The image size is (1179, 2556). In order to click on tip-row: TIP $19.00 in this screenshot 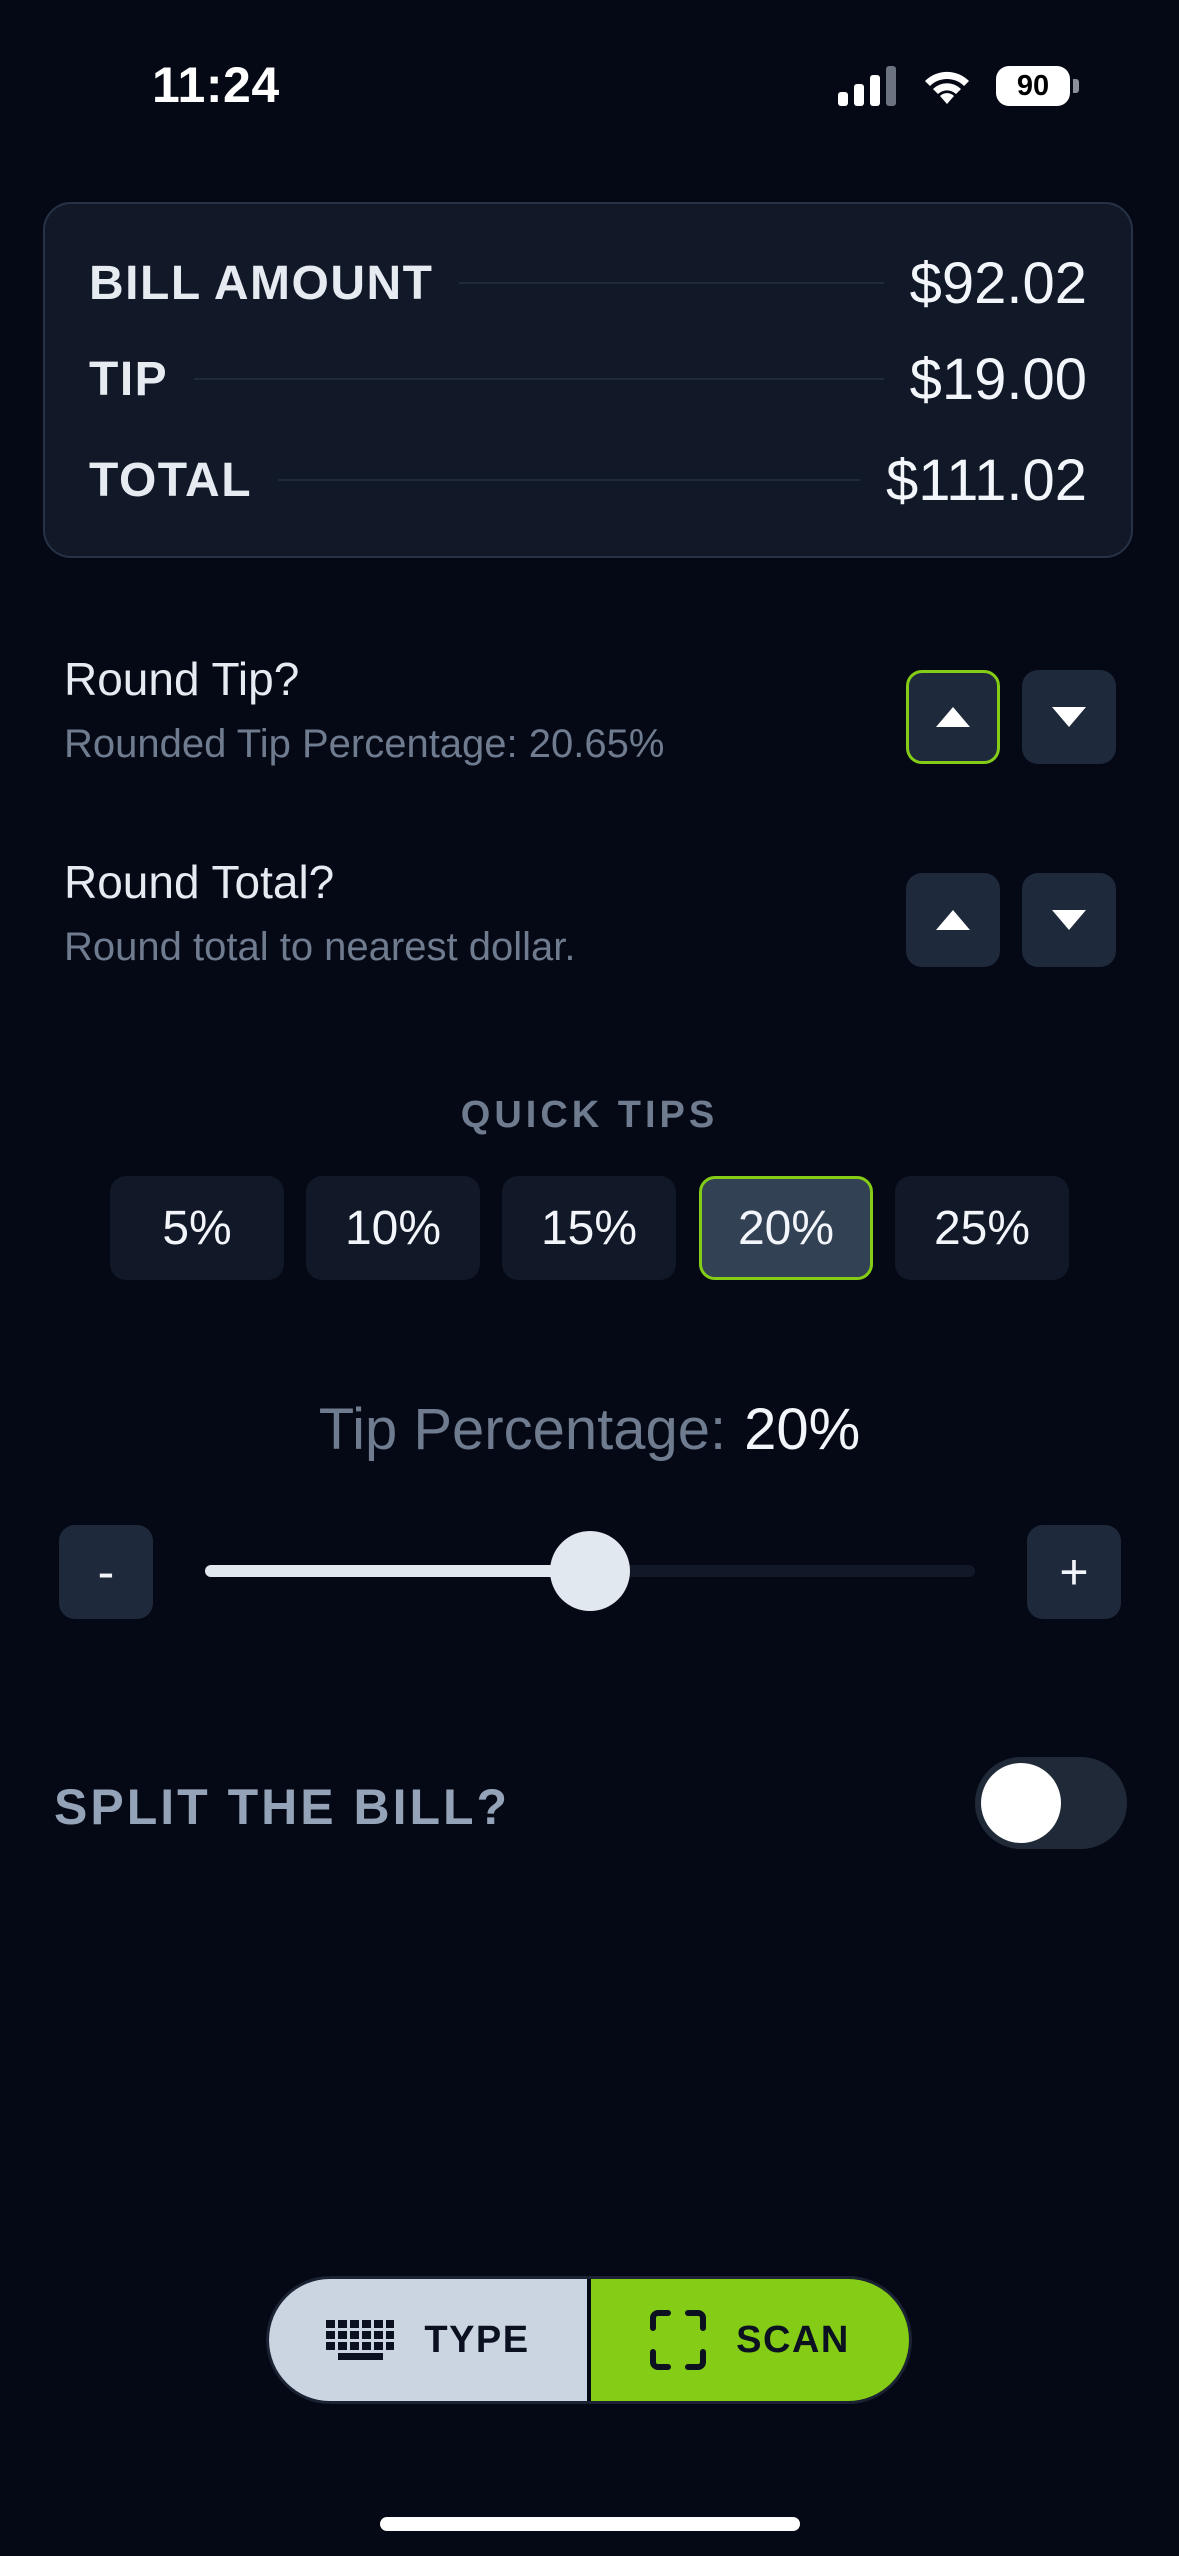, I will do `click(588, 379)`.